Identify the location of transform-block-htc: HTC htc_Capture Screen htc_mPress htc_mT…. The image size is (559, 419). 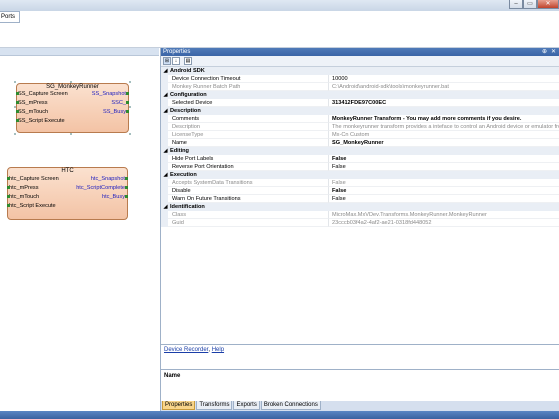
(67, 193).